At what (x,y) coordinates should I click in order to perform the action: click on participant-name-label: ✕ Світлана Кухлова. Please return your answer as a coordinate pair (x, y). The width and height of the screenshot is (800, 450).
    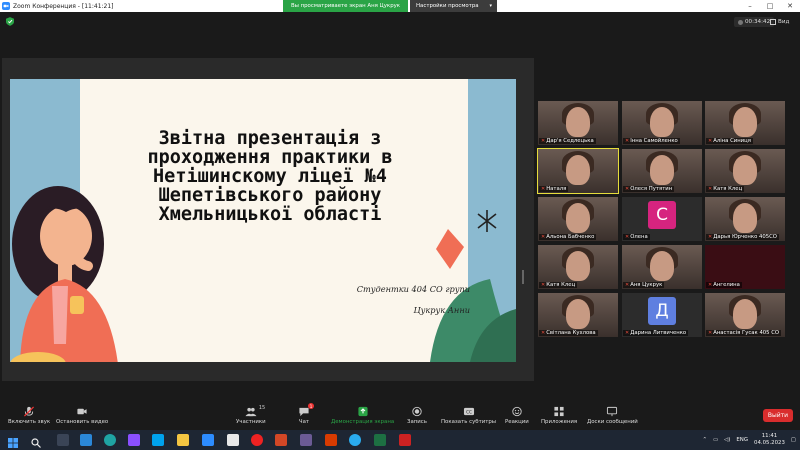
    Looking at the image, I should click on (568, 333).